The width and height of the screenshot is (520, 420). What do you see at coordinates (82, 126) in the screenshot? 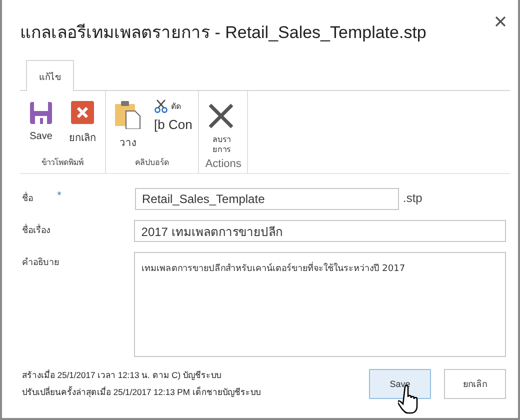
I see `cancel-command: ยกเลิก` at bounding box center [82, 126].